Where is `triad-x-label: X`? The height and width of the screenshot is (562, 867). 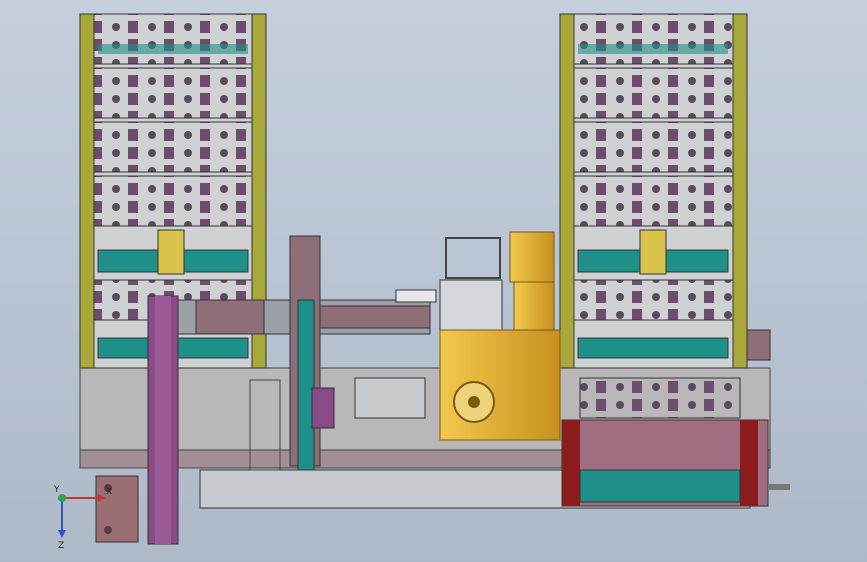 triad-x-label: X is located at coordinates (109, 492).